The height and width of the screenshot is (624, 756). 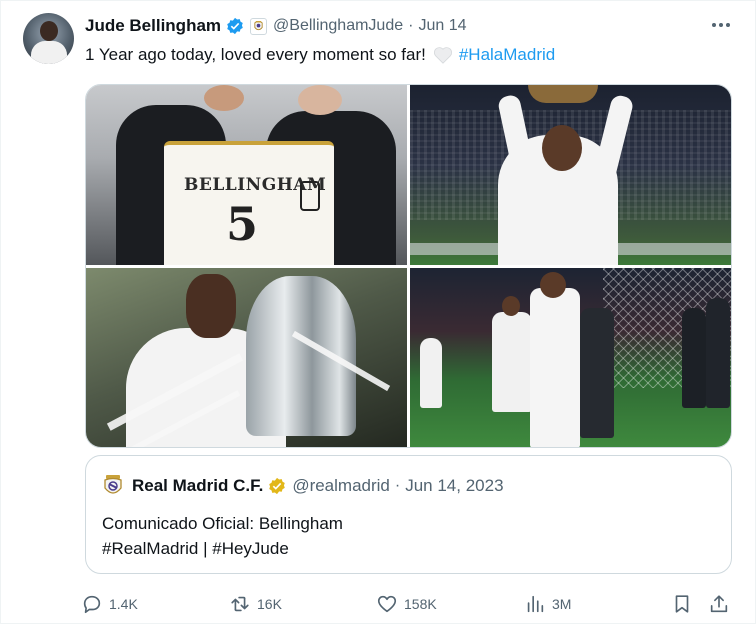 What do you see at coordinates (507, 55) in the screenshot?
I see `hashtag-link: #HalaMadrid` at bounding box center [507, 55].